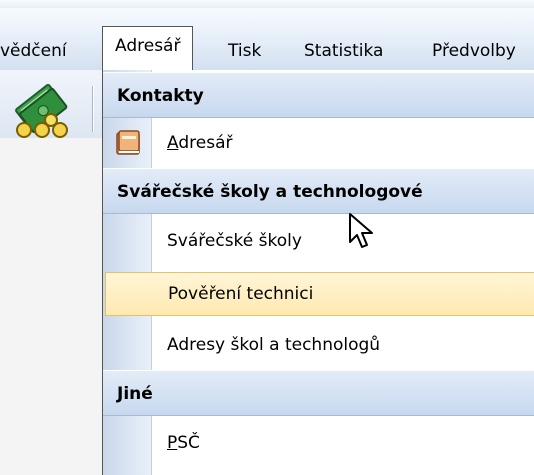  Describe the element at coordinates (319, 294) in the screenshot. I see `menu-item-povereni-technici: Pověření technici` at that location.